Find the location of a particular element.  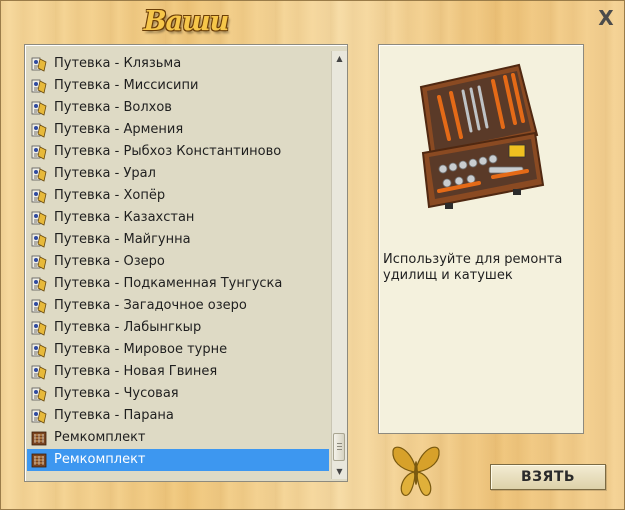

list-item-label: Путевка - Урал is located at coordinates (105, 173).